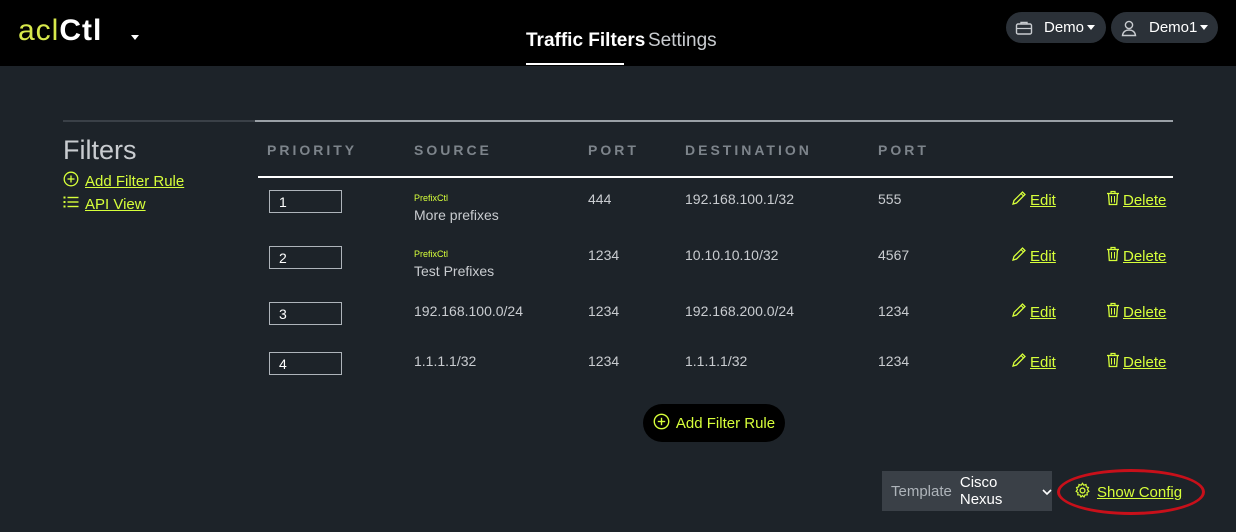 The image size is (1236, 532). Describe the element at coordinates (716, 361) in the screenshot. I see `destination-value: 1.1.1.1/32` at that location.